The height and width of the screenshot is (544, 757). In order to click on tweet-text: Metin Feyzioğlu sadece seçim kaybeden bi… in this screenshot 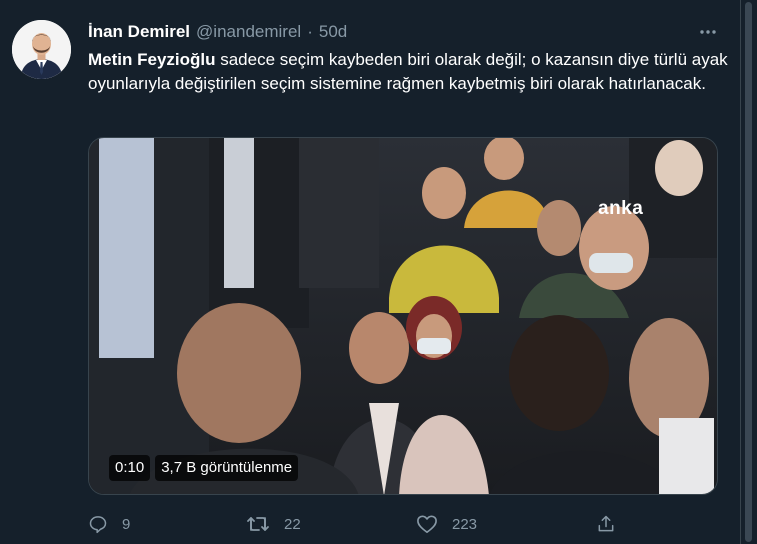, I will do `click(408, 72)`.